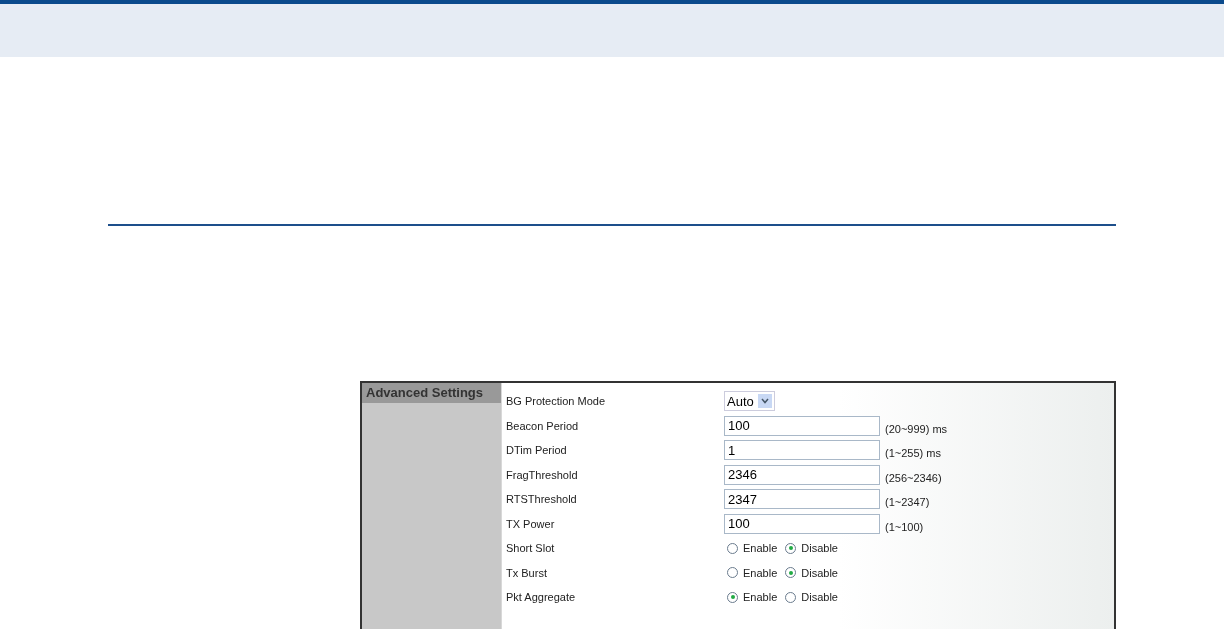  I want to click on range-hint: (256~2346), so click(913, 477).